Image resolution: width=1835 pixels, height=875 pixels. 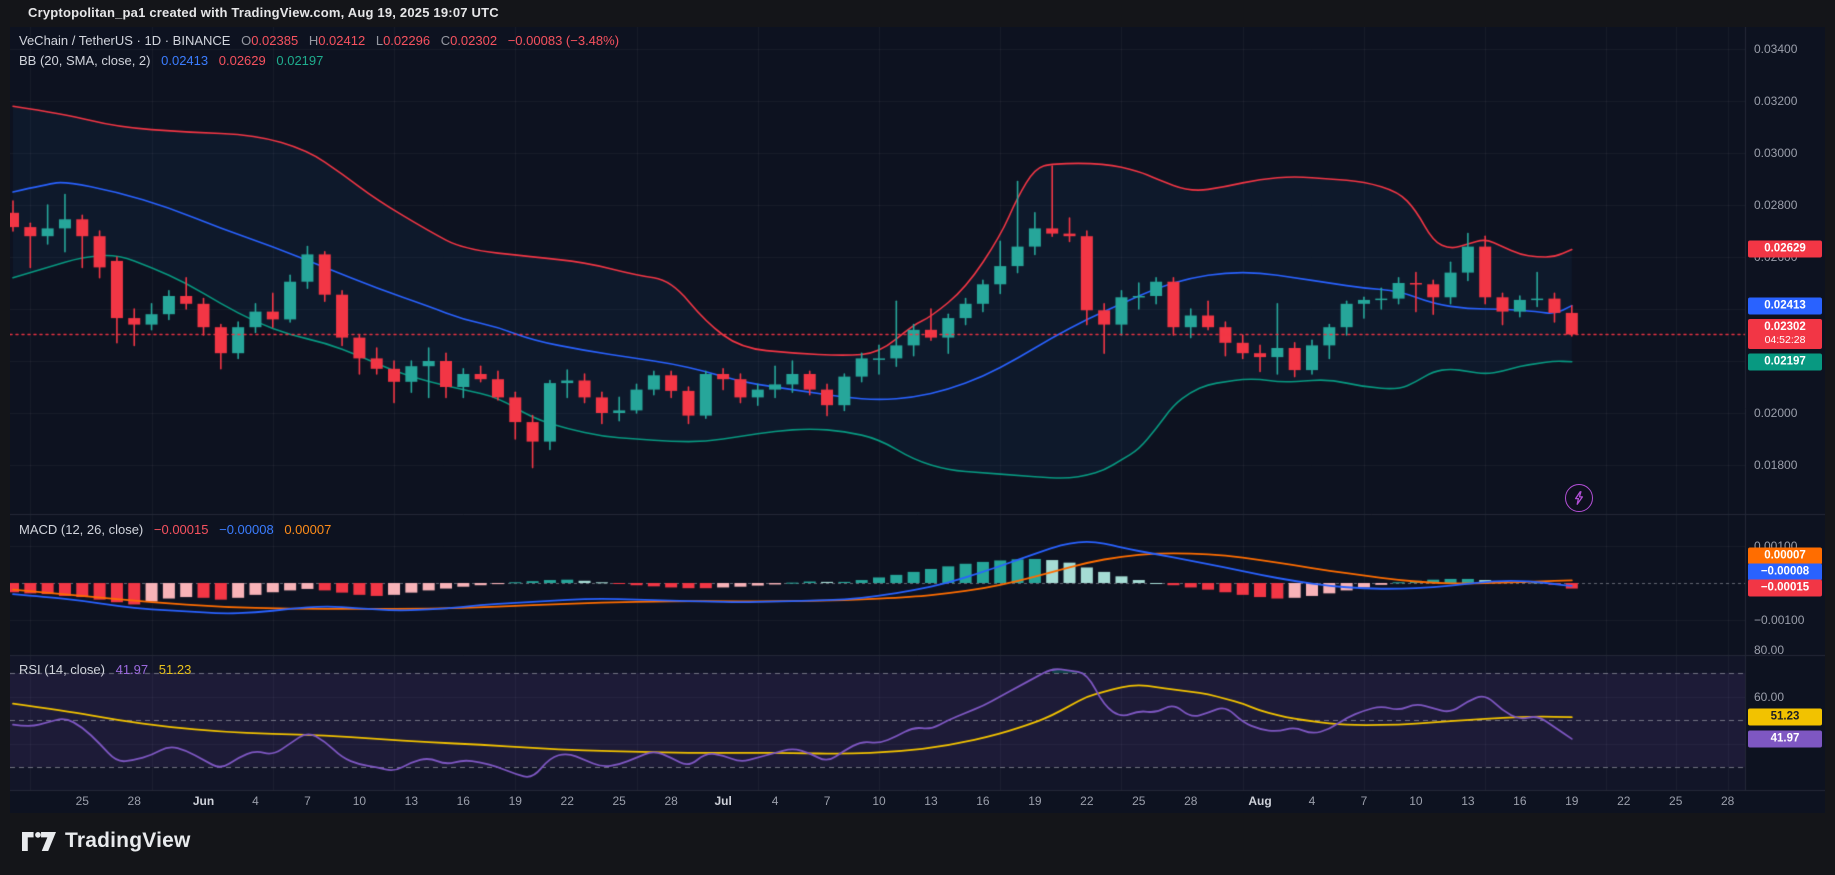 I want to click on lightning-icon, so click(x=1579, y=498).